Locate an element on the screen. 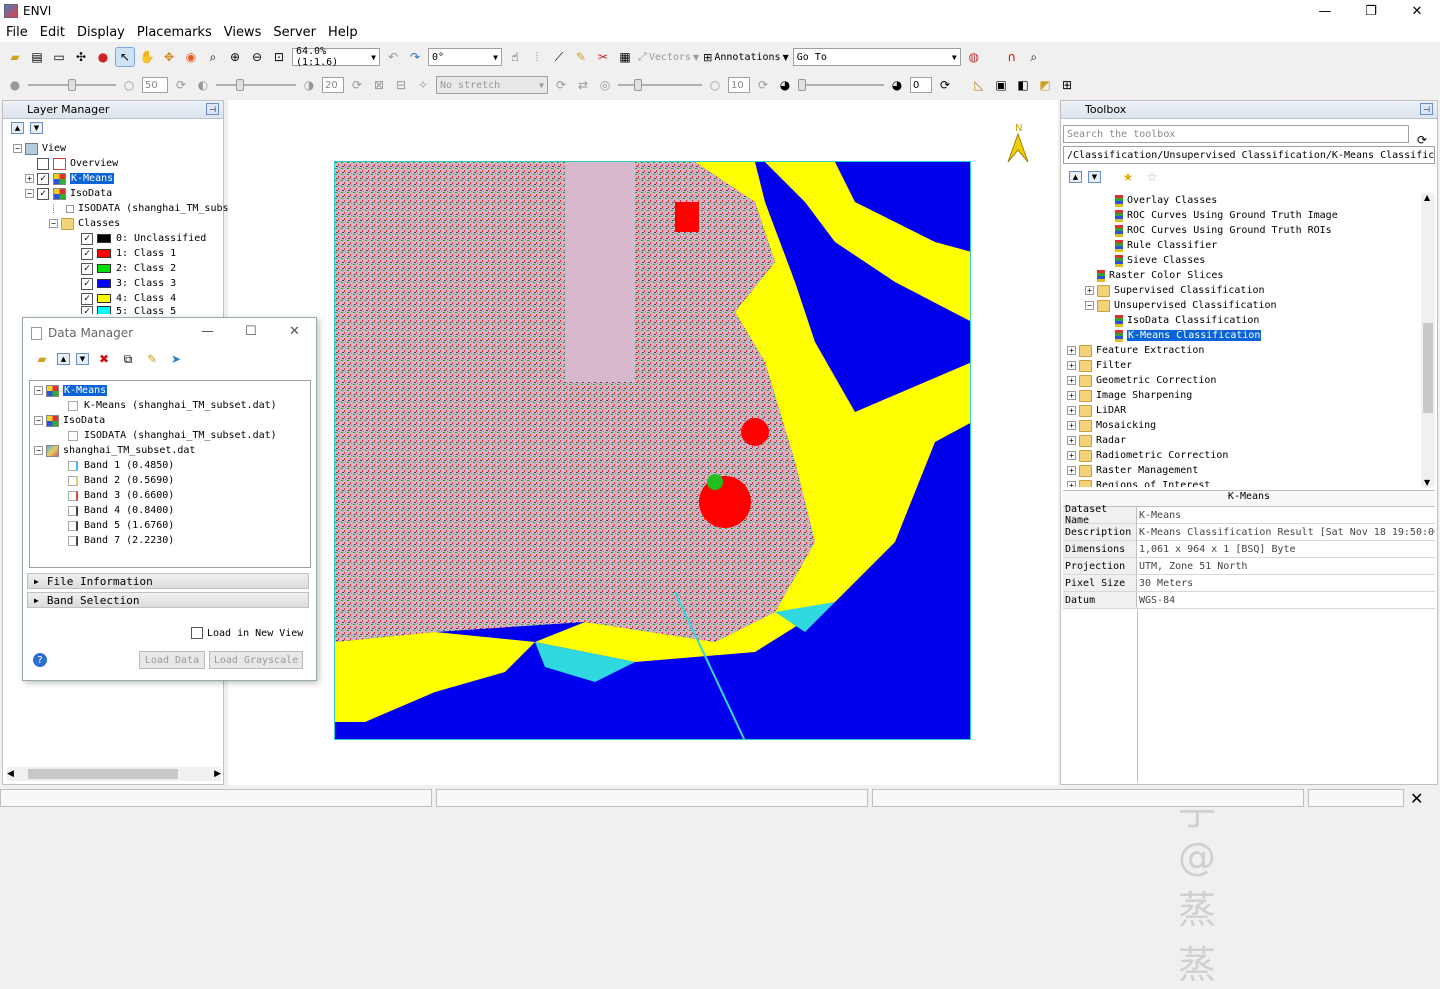 Image resolution: width=1440 pixels, height=989 pixels. magnet-icon: ∩ is located at coordinates (1012, 57).